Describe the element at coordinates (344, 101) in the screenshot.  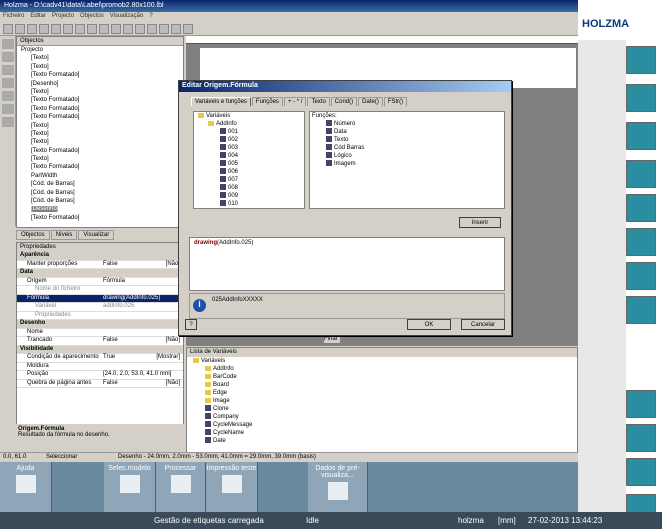
I see `dialog-tab-4: Cond()` at that location.